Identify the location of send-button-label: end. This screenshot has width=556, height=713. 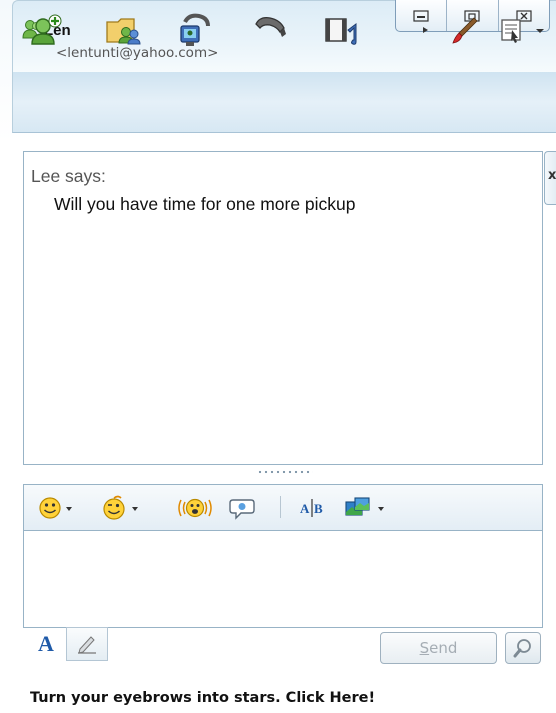
(443, 648).